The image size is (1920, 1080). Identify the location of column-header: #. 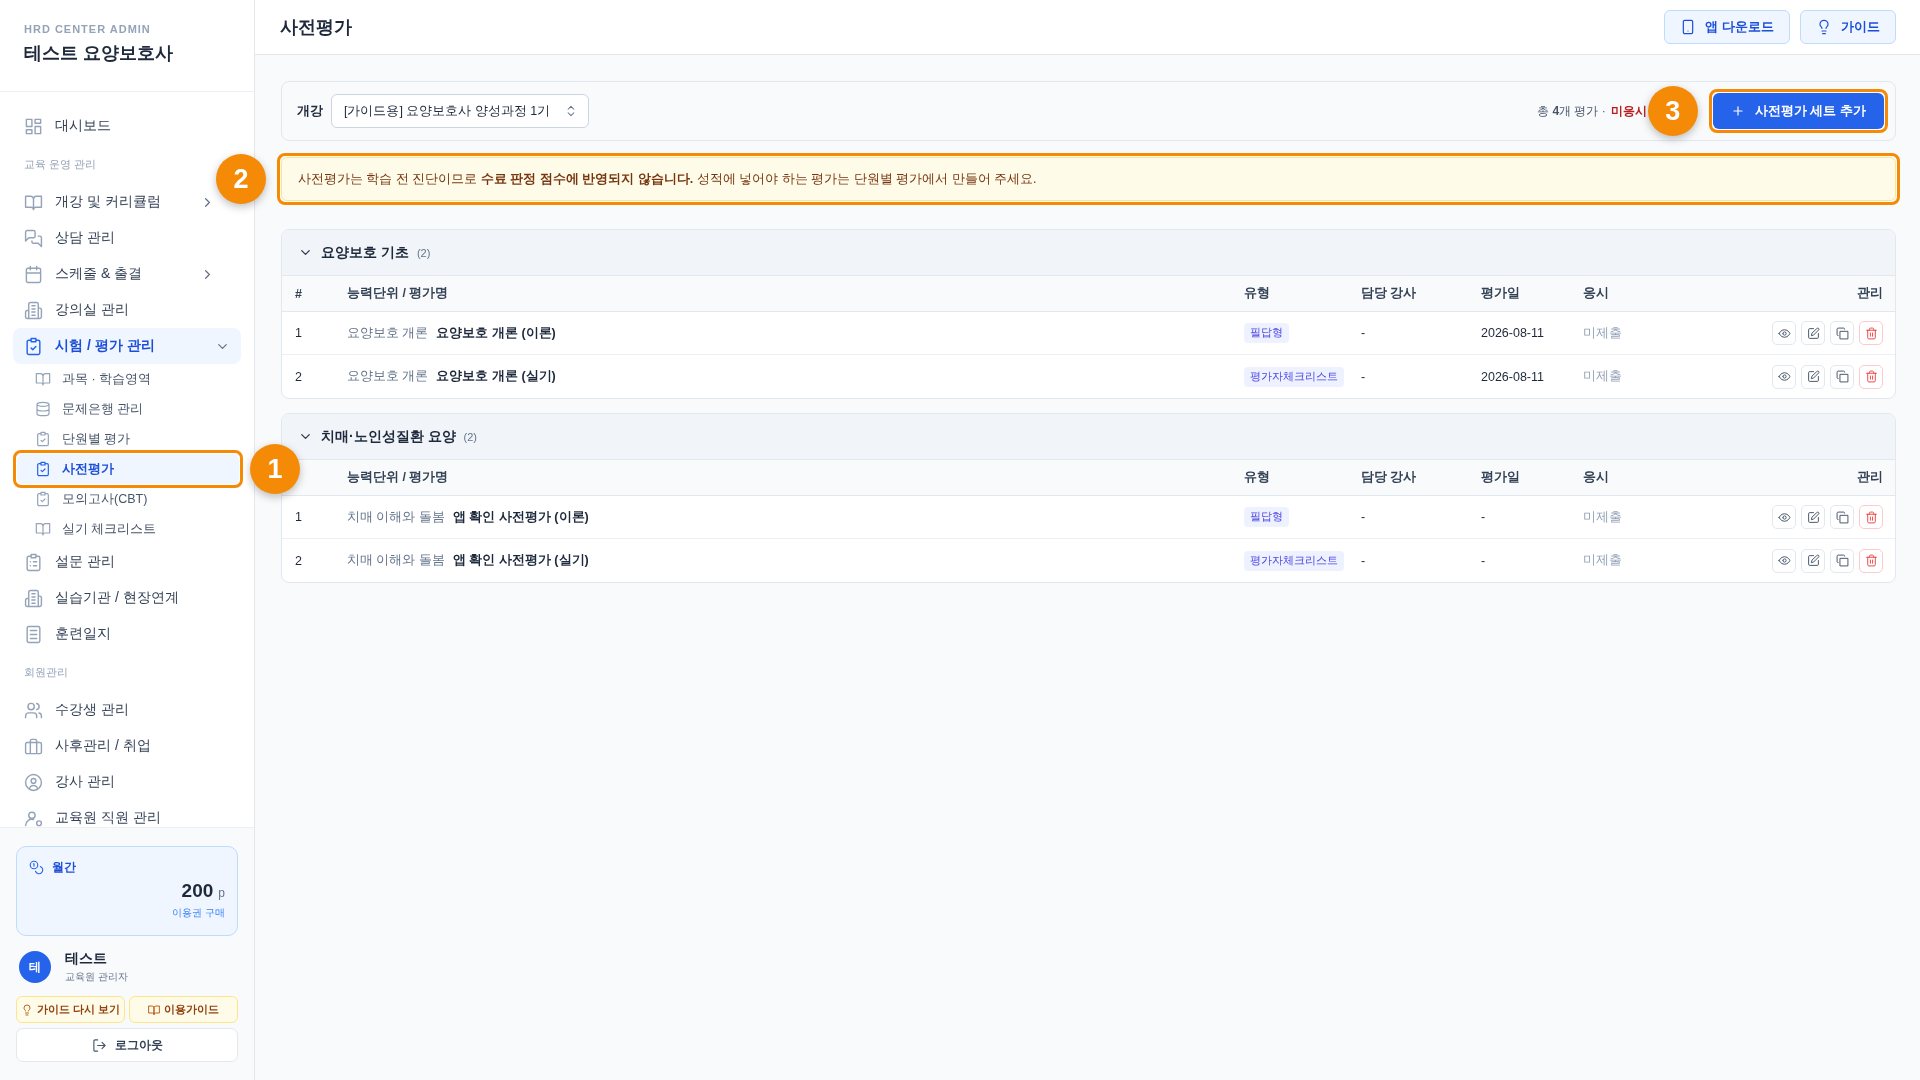
(298, 293).